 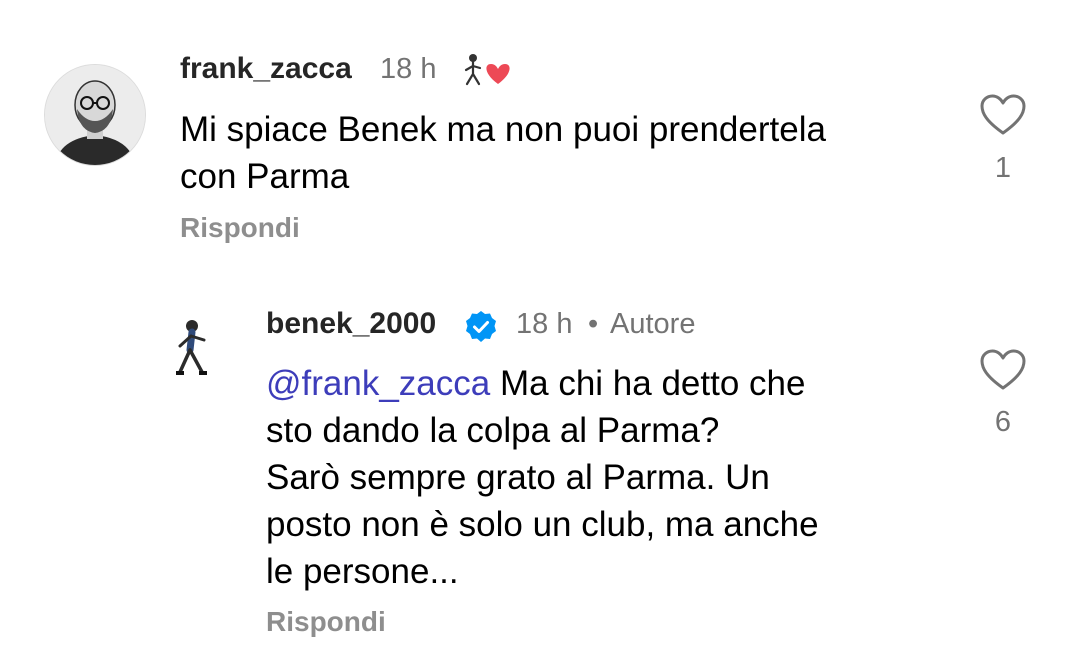 What do you see at coordinates (351, 324) in the screenshot?
I see `comment-username: benek_2000` at bounding box center [351, 324].